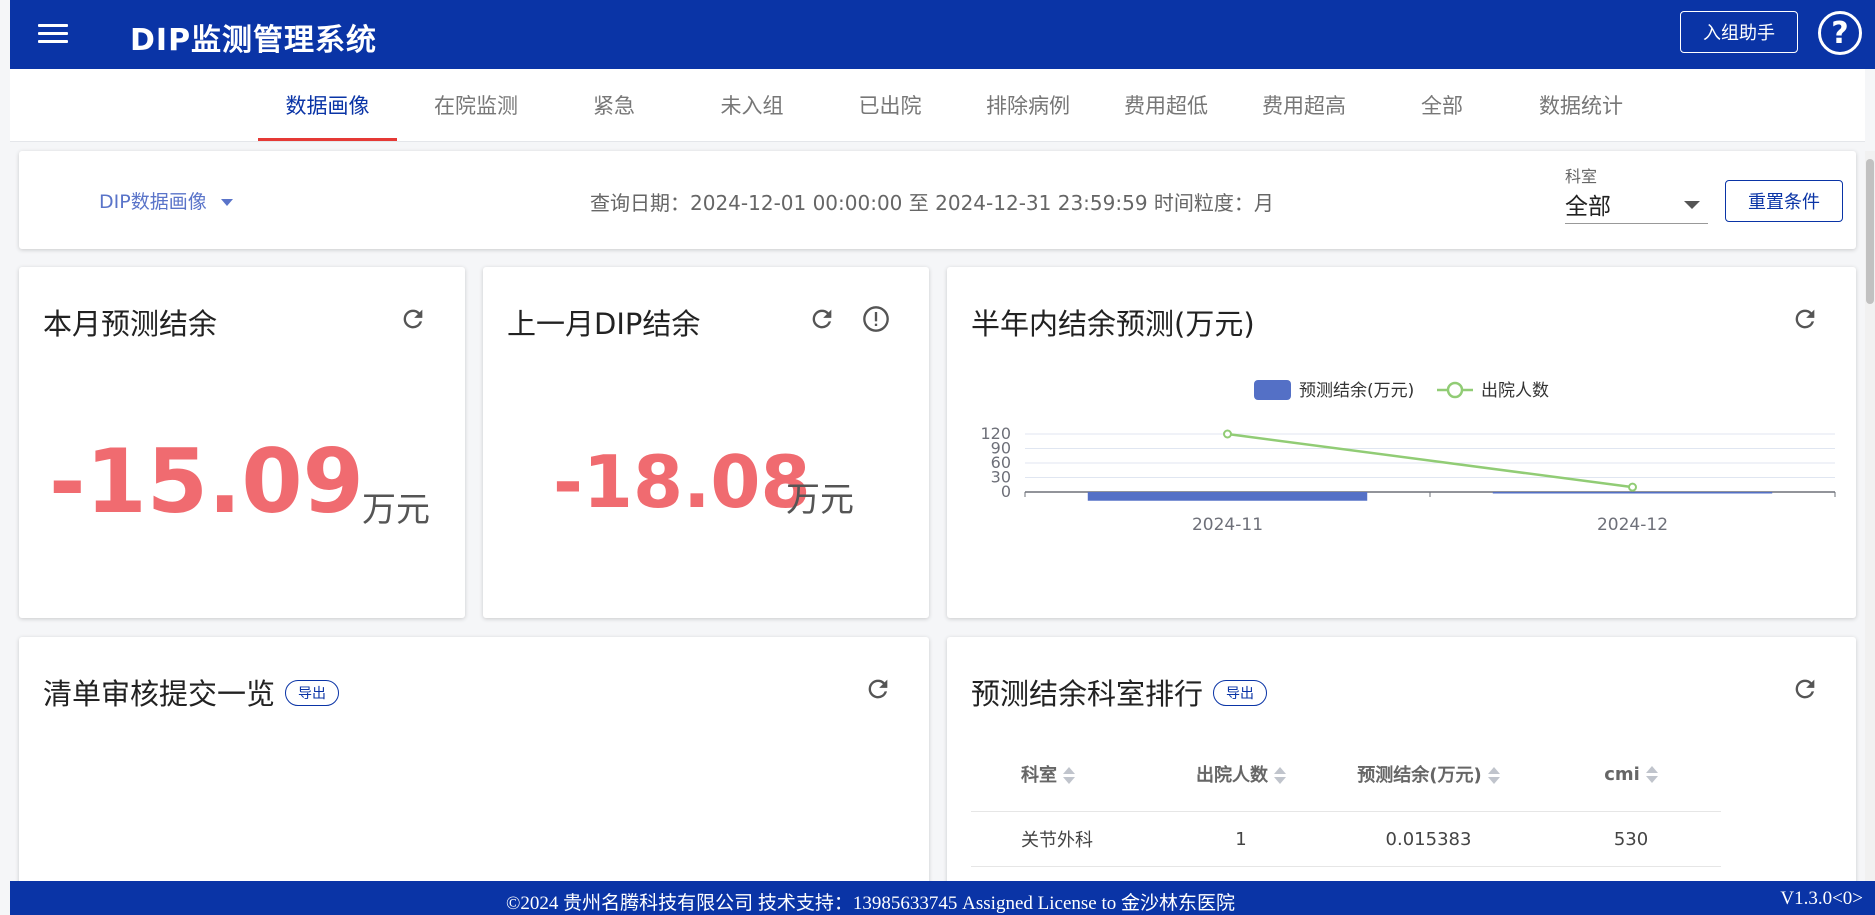  I want to click on forecast-chart: 03060901202024-11 2024-12预测结余(万元) 出院人数, so click(1408, 457).